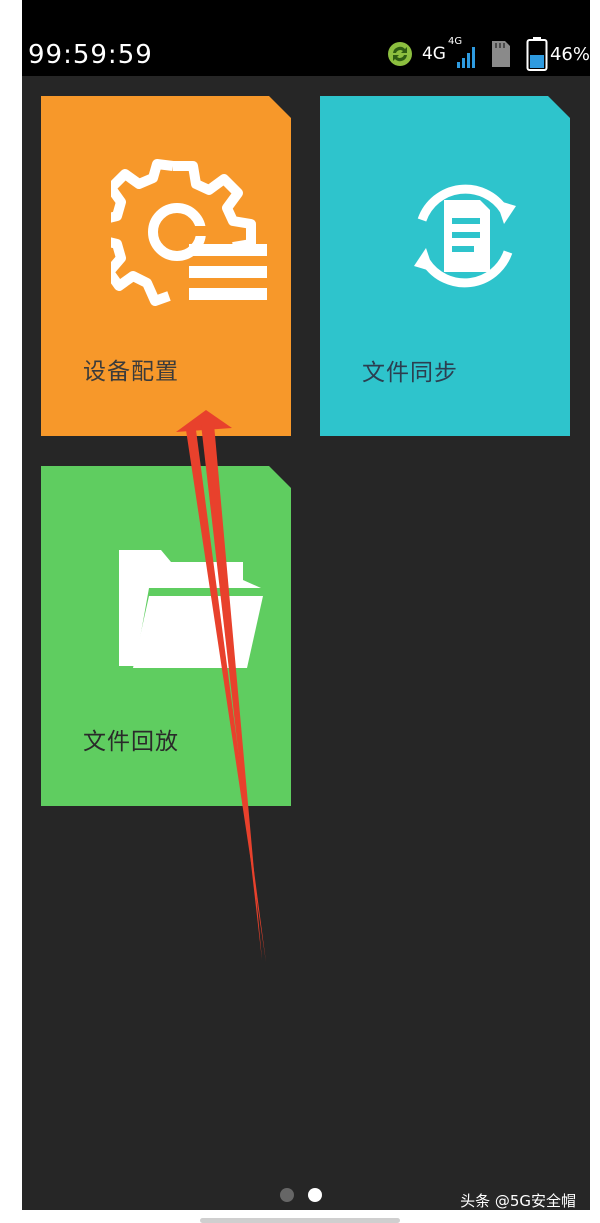 The height and width of the screenshot is (1223, 600). Describe the element at coordinates (221, 686) in the screenshot. I see `annotation-arrow` at that location.